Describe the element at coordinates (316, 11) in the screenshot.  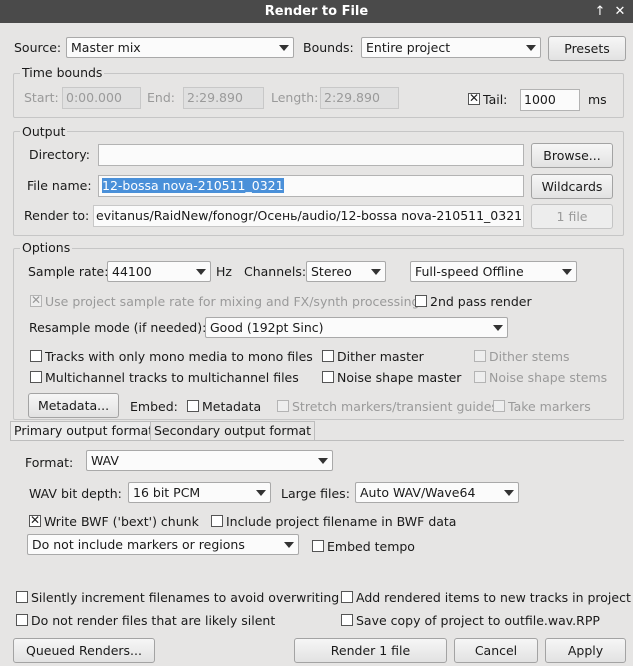
I see `title-bar: Render to File` at that location.